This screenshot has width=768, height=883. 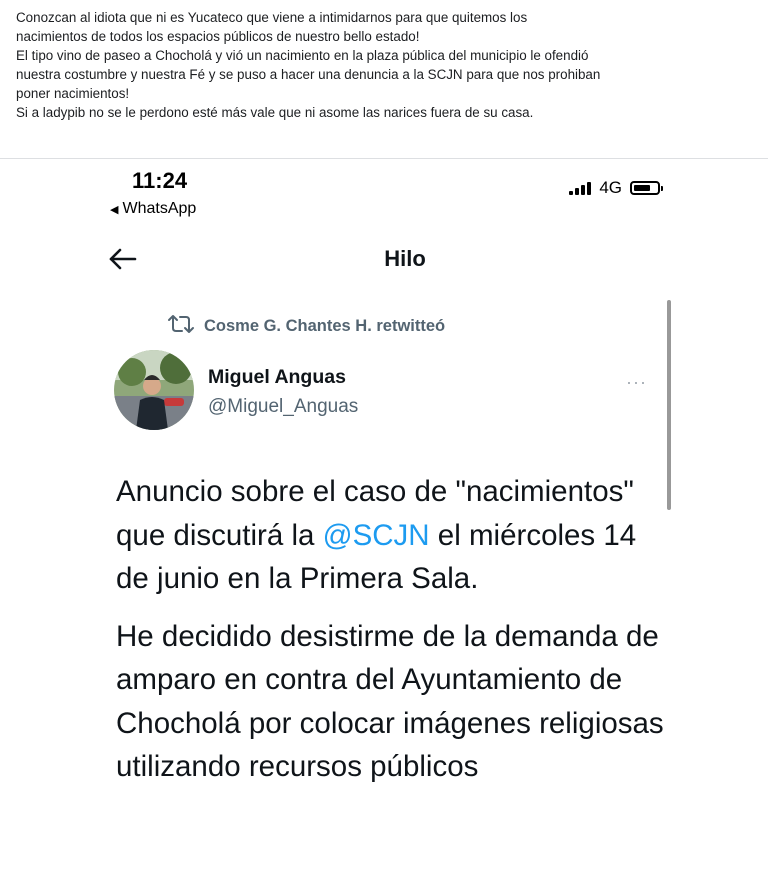 What do you see at coordinates (376, 535) in the screenshot?
I see `mention-link: @SCJN` at bounding box center [376, 535].